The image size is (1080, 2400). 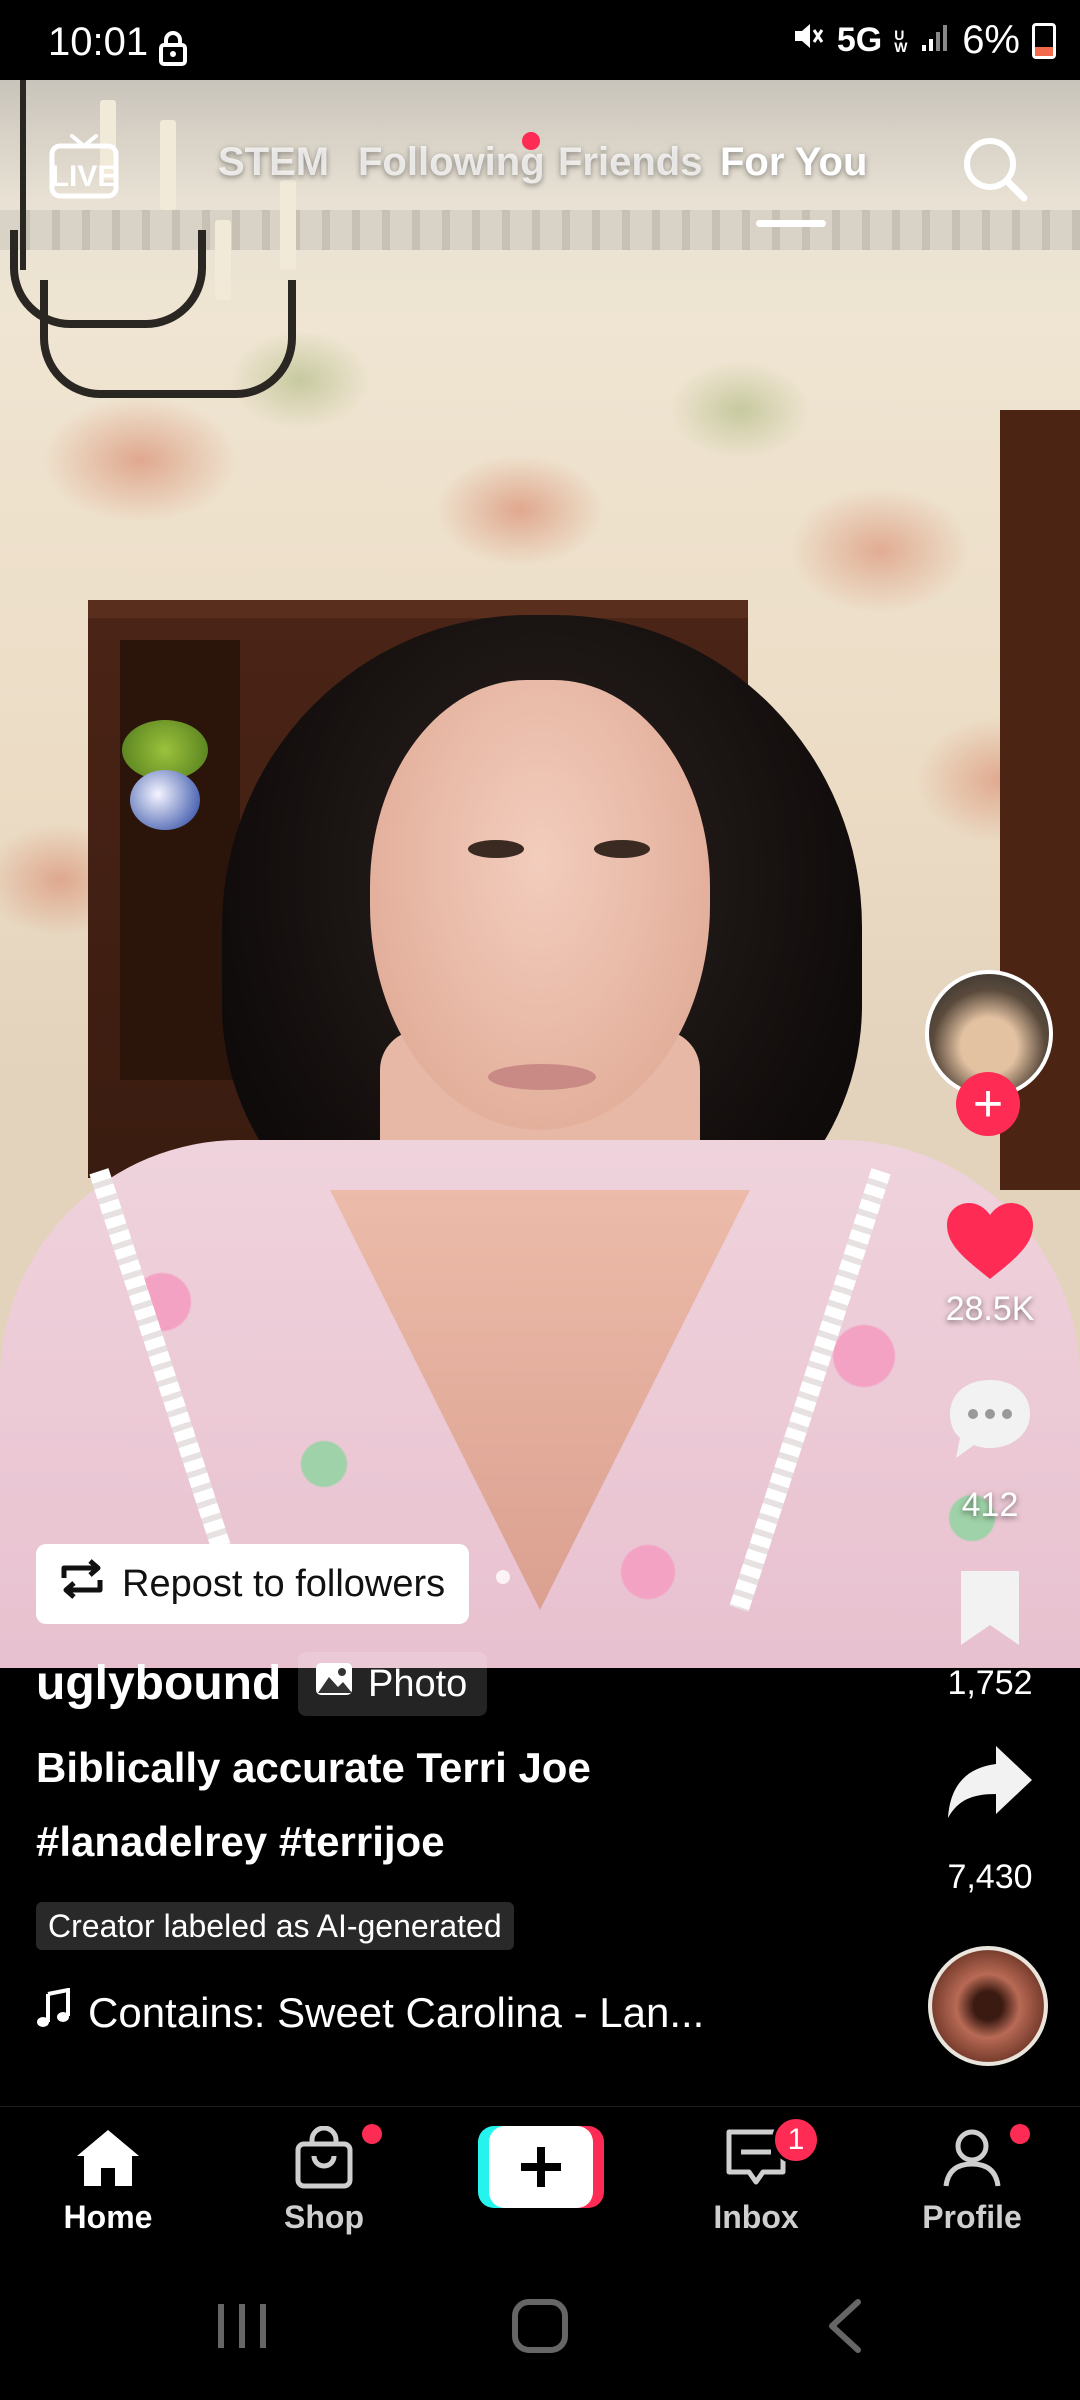 What do you see at coordinates (990, 1782) in the screenshot?
I see `share-arrow-icon` at bounding box center [990, 1782].